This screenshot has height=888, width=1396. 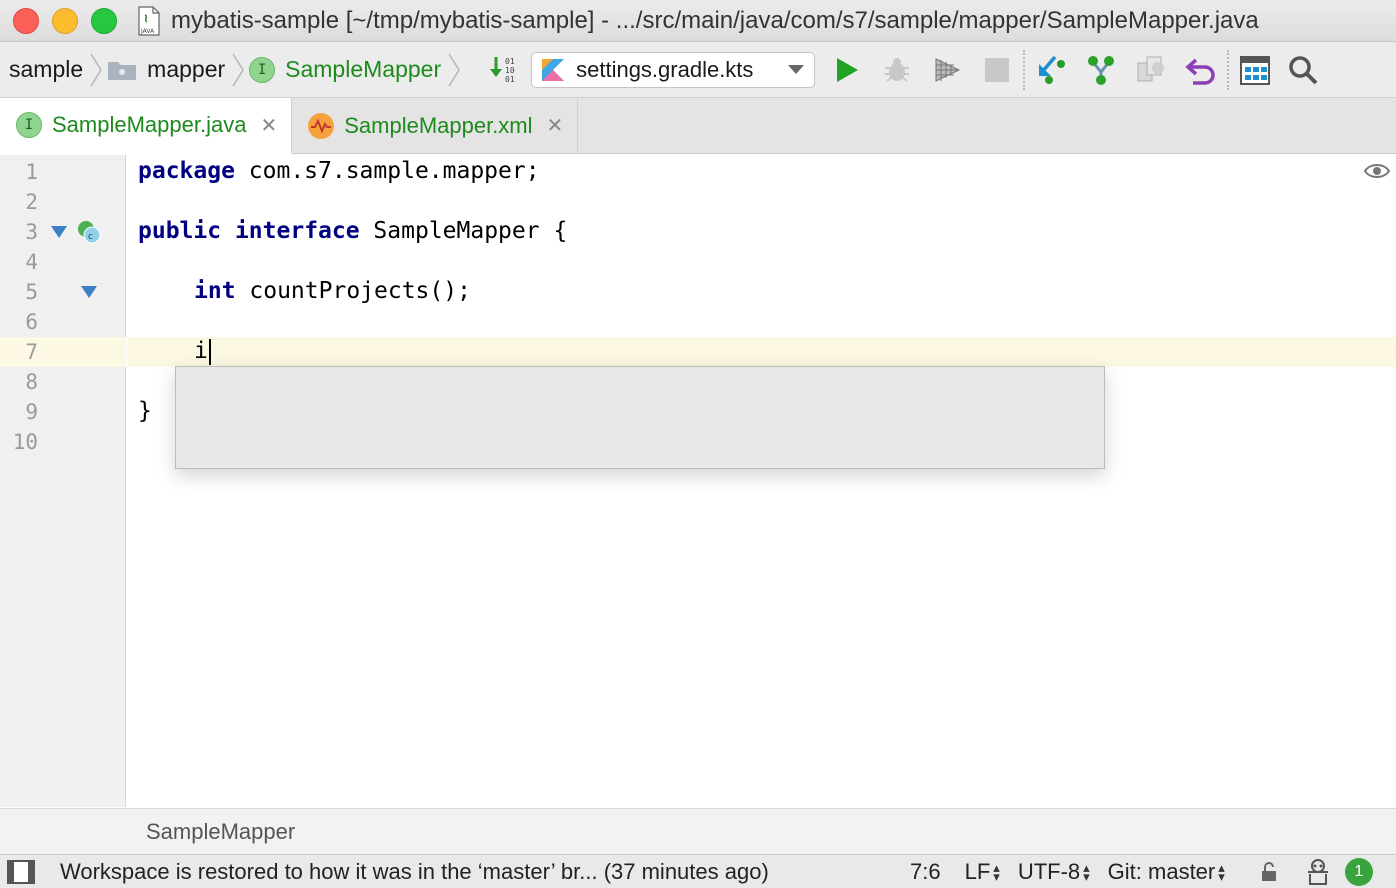 What do you see at coordinates (122, 70) in the screenshot?
I see `package-folder-icon` at bounding box center [122, 70].